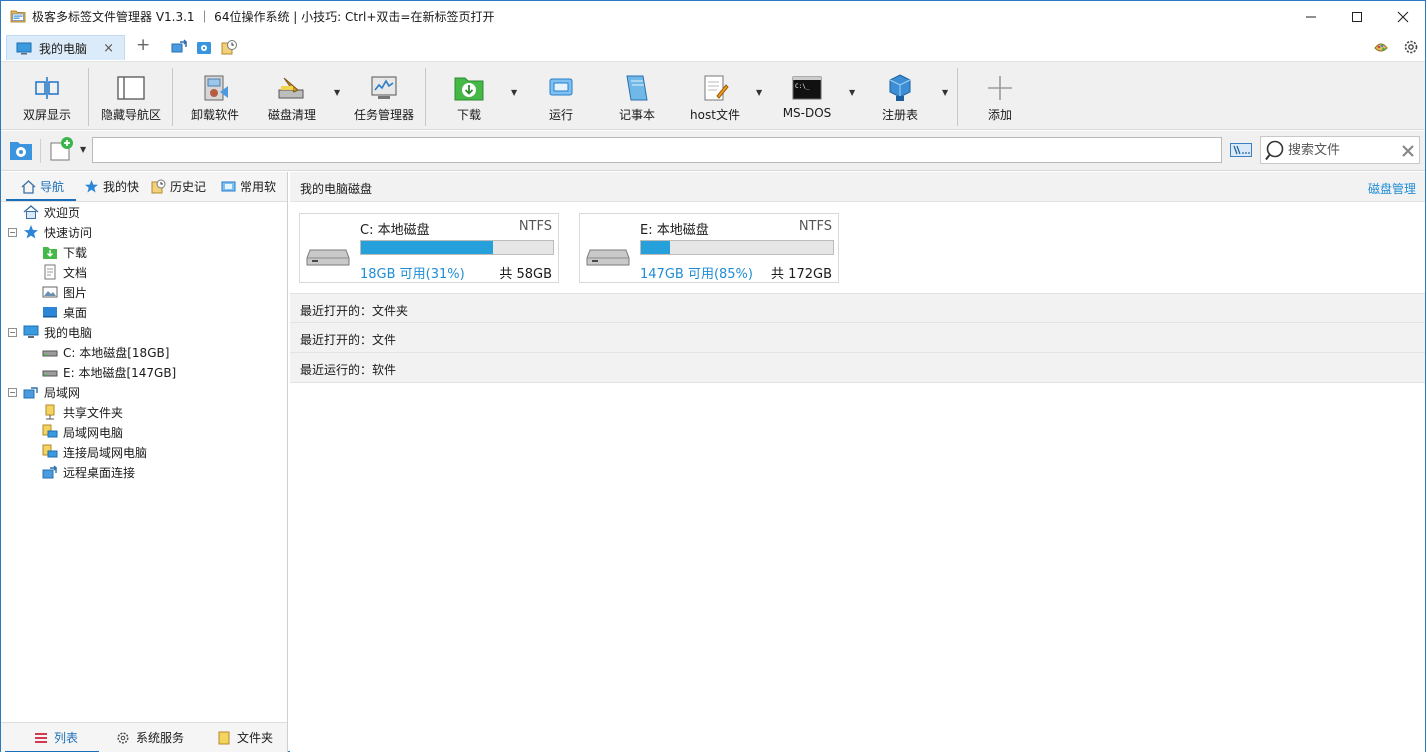 Image resolution: width=1426 pixels, height=752 pixels. What do you see at coordinates (1381, 47) in the screenshot?
I see `theme-icon` at bounding box center [1381, 47].